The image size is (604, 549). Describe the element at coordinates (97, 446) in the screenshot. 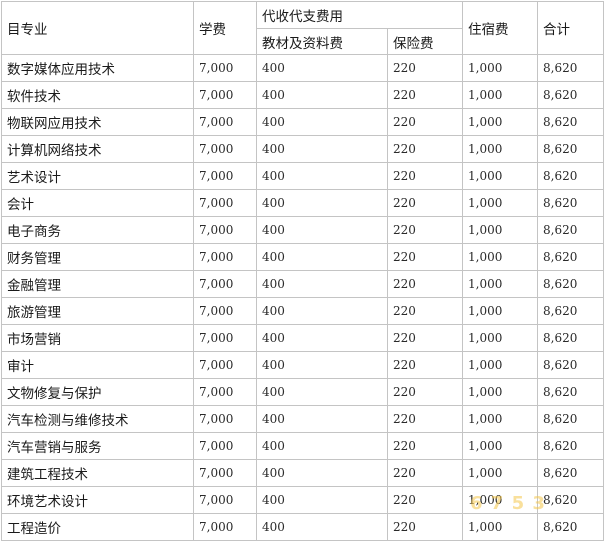

I see `cell-major: 汽车营销与服务` at that location.